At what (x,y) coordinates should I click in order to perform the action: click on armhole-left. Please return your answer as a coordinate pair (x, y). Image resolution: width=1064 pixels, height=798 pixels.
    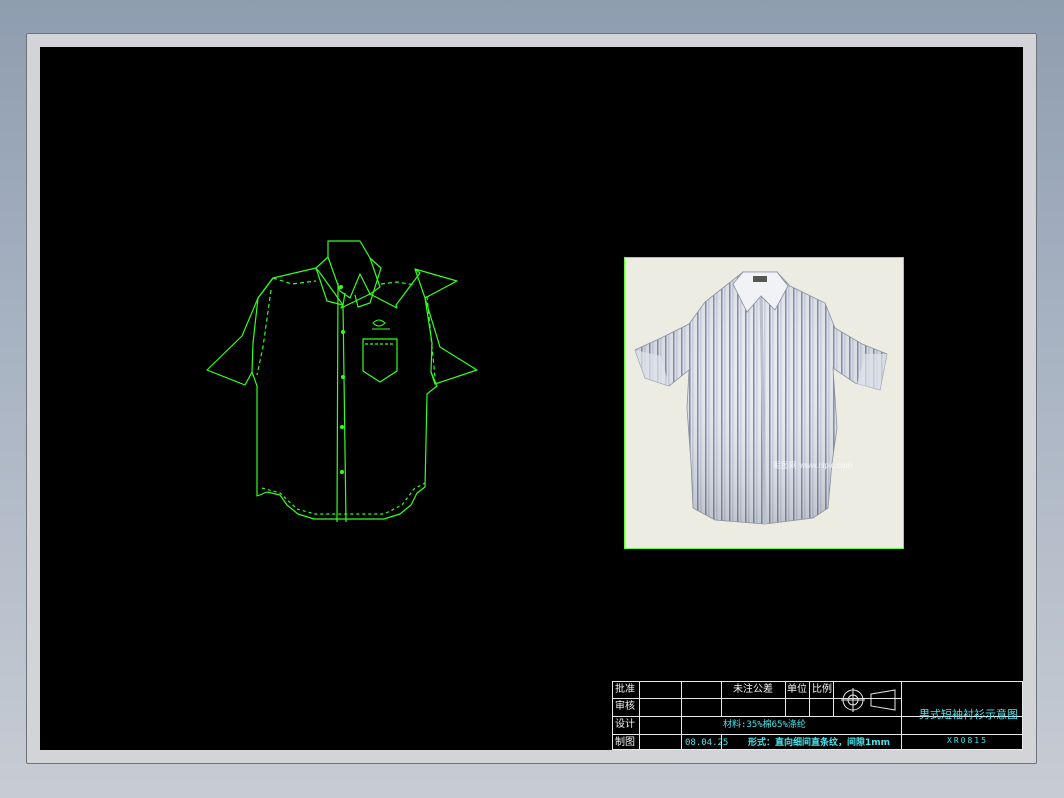
    Looking at the image, I should click on (264, 332).